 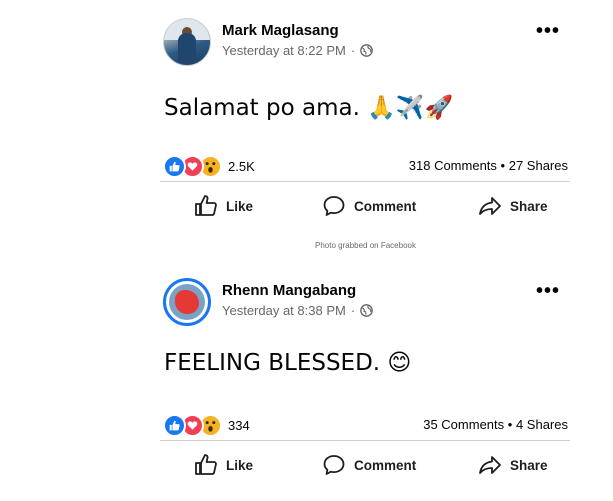 I want to click on reaction-count: 2.5K, so click(x=241, y=166).